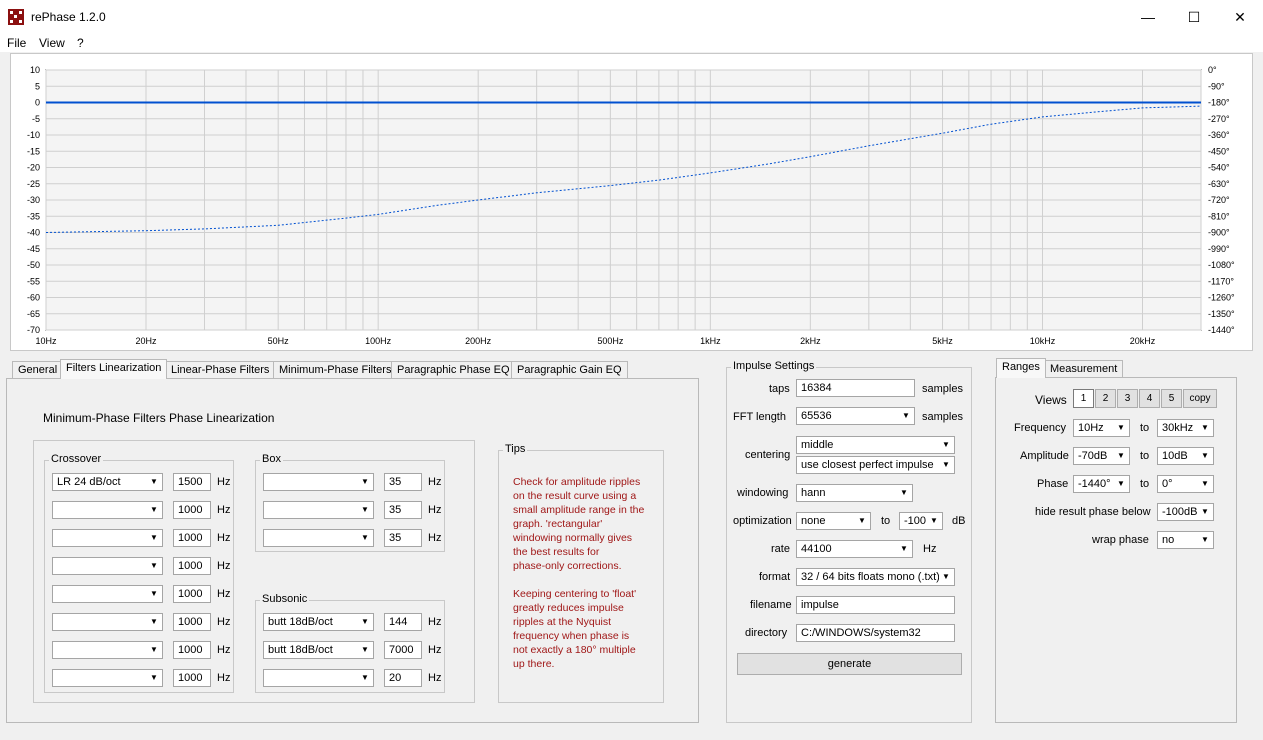 This screenshot has height=740, width=1263. I want to click on frequency-to-value: 30kHz, so click(1178, 428).